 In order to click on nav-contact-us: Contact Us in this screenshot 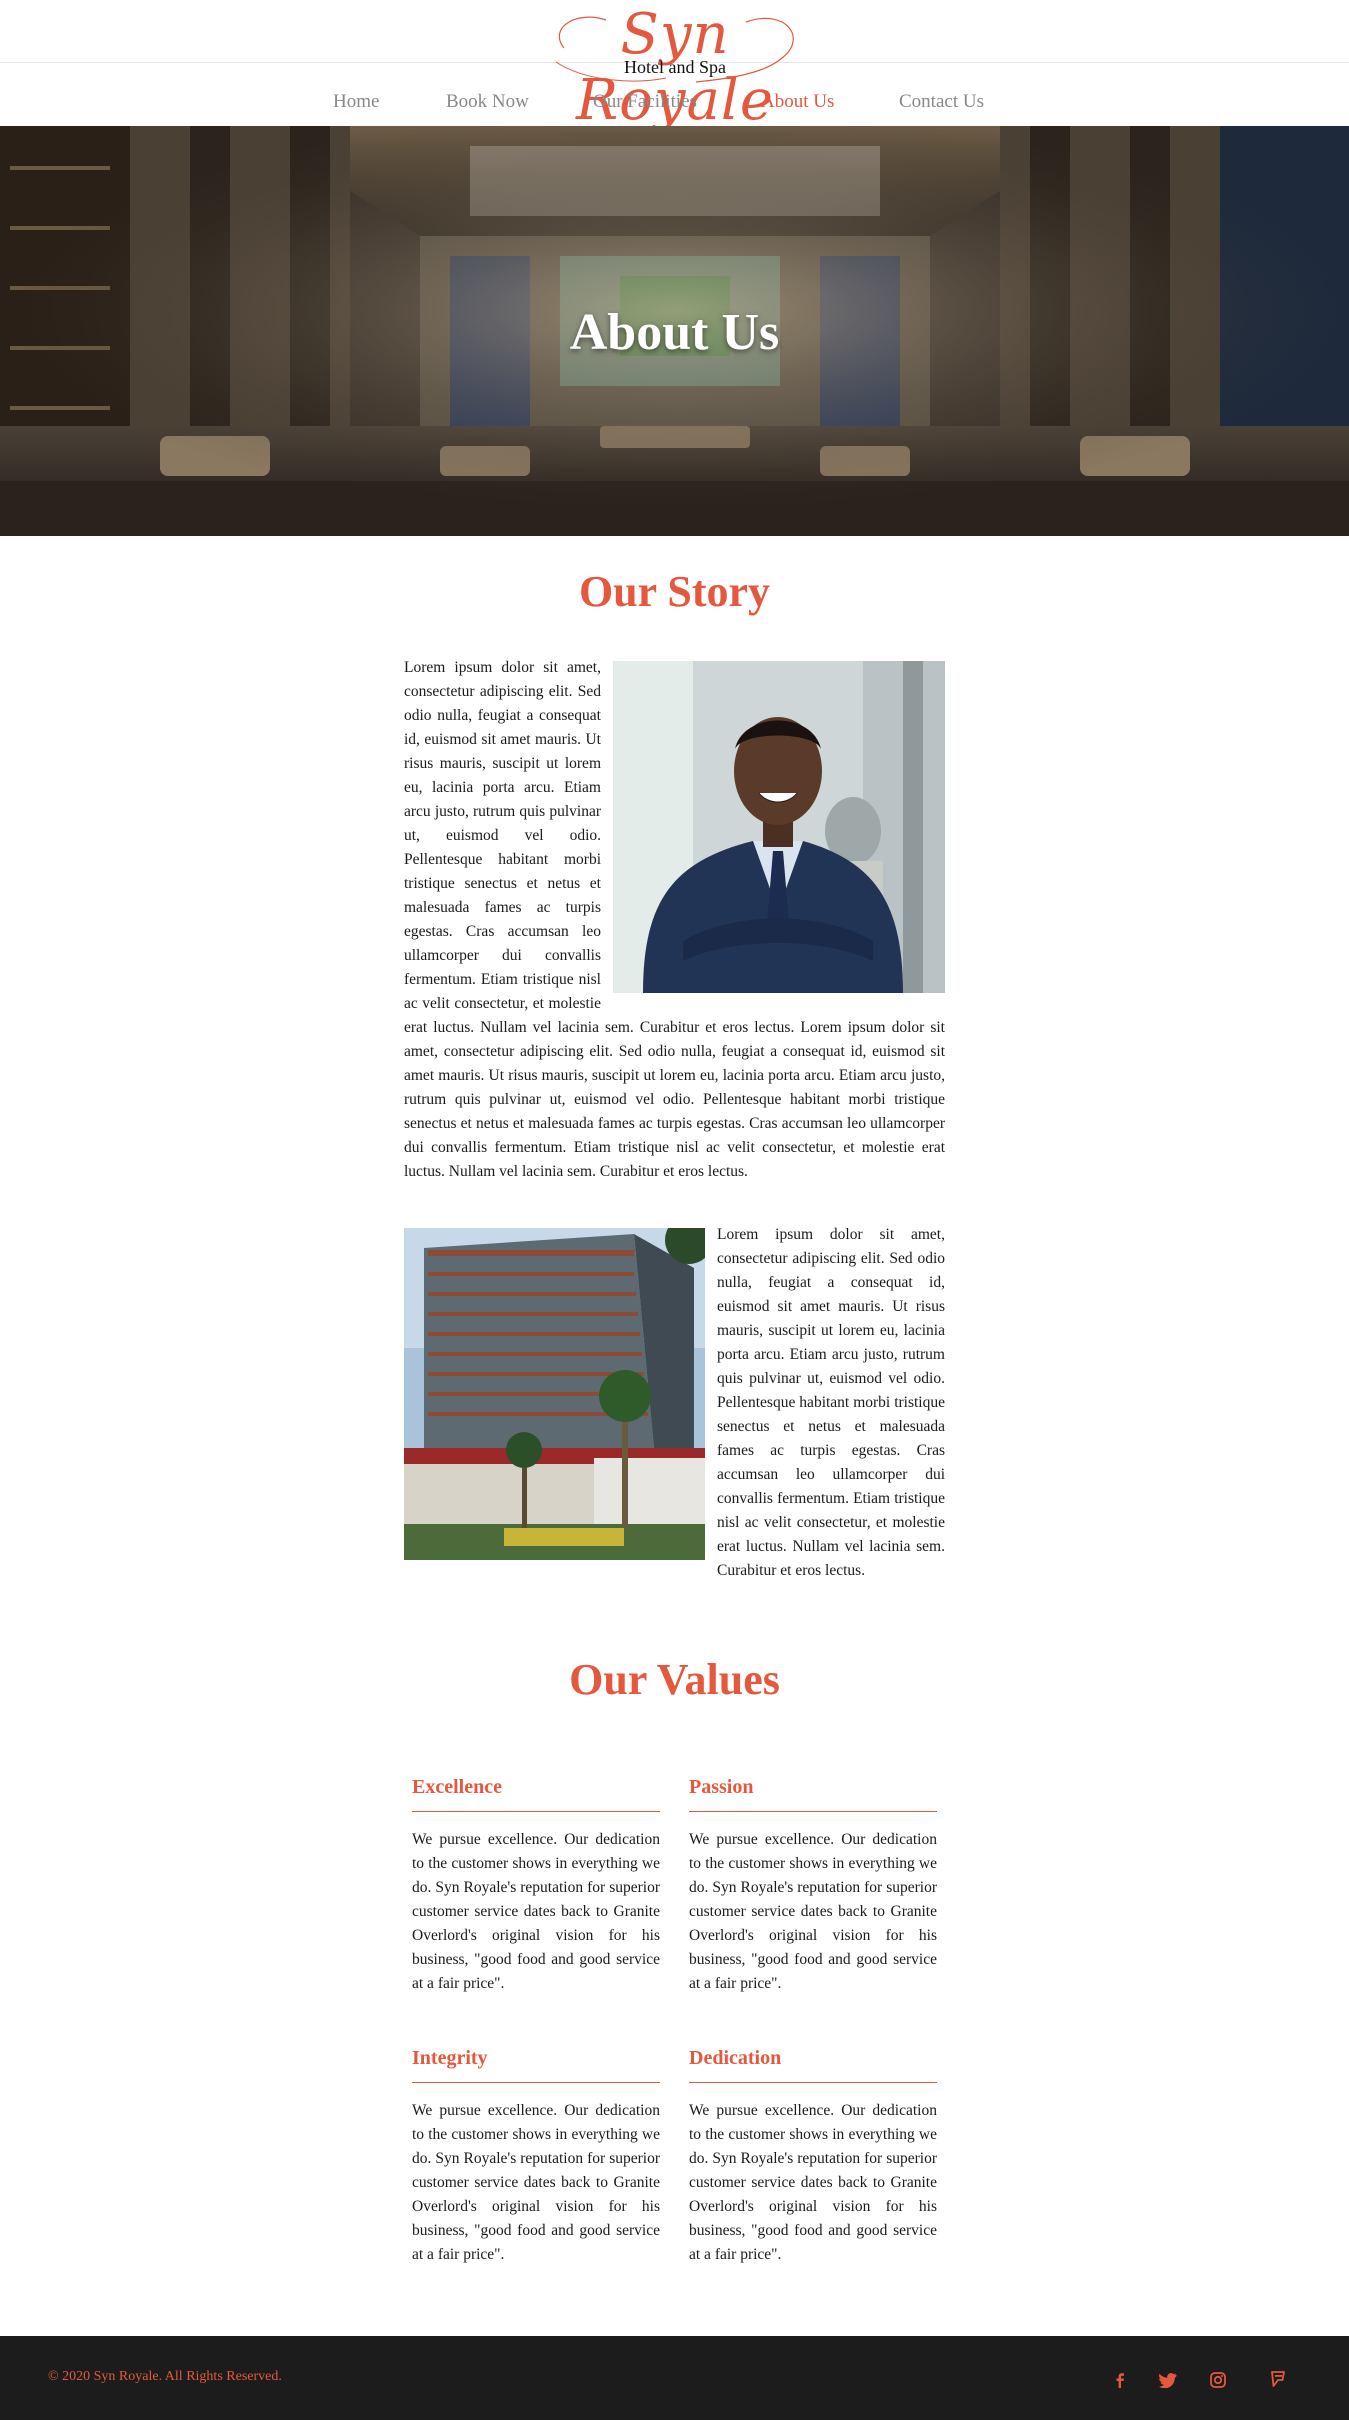, I will do `click(941, 102)`.